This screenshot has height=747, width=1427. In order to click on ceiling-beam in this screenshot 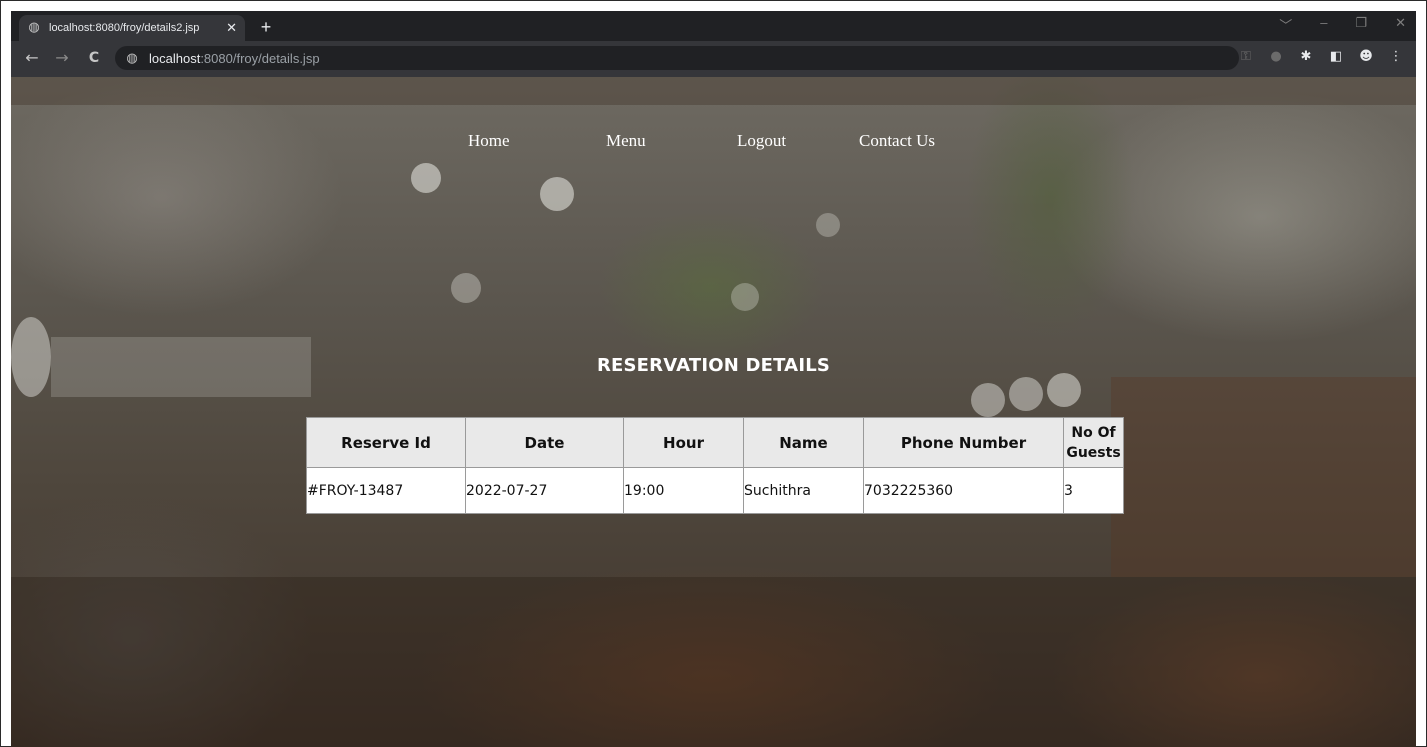, I will do `click(713, 91)`.